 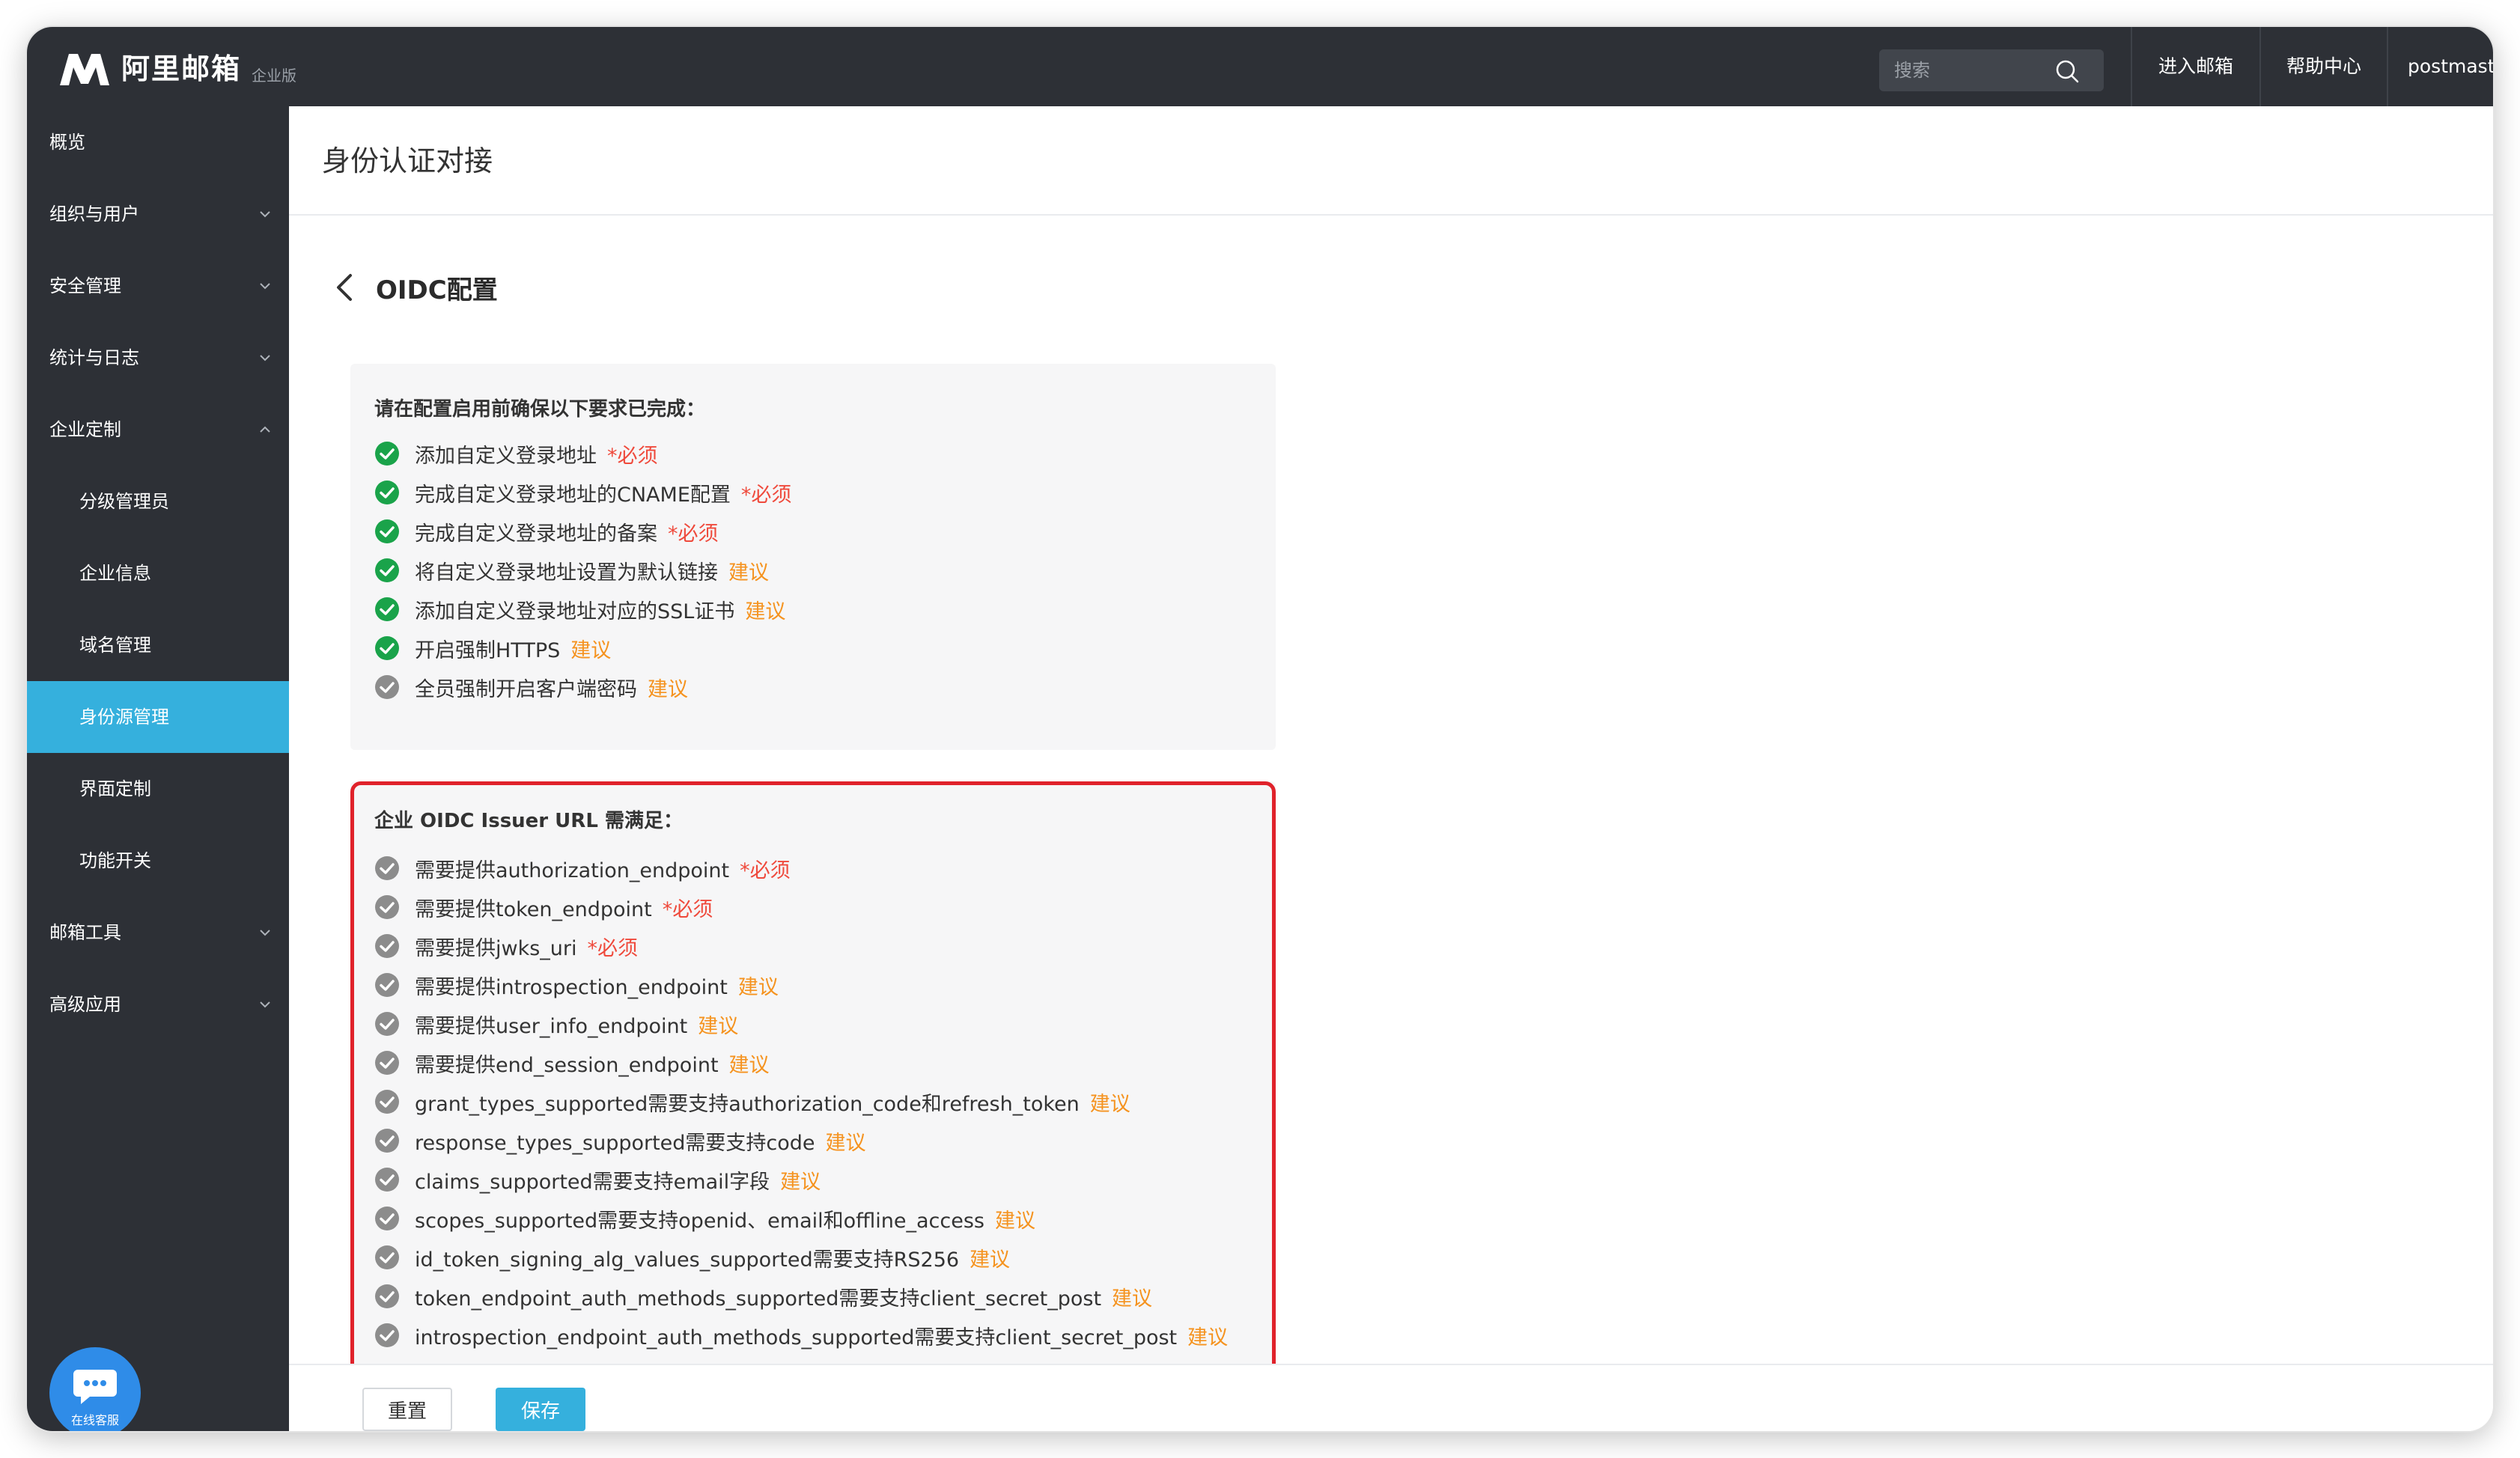 I want to click on page-title: 身份认证对接, so click(x=407, y=160).